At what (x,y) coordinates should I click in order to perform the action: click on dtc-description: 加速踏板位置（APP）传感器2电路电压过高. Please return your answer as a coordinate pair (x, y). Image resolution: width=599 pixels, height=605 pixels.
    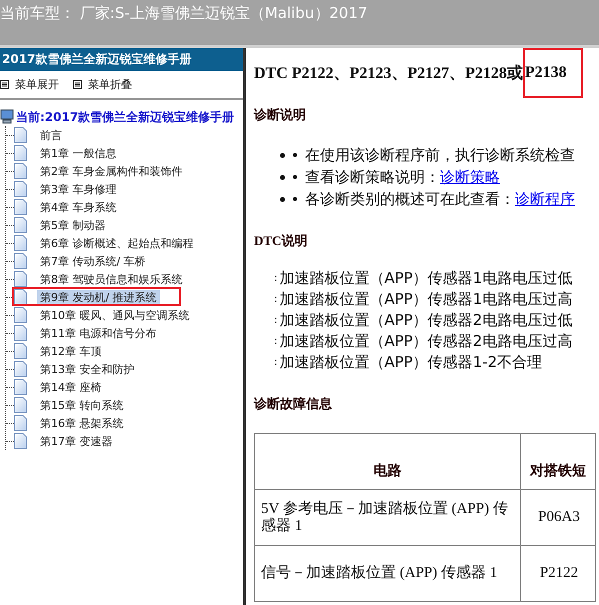
    Looking at the image, I should click on (425, 341).